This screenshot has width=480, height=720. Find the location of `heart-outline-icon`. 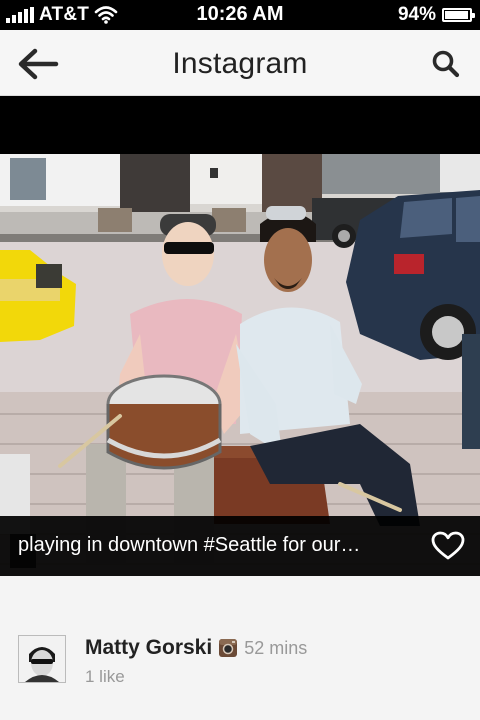

heart-outline-icon is located at coordinates (448, 545).